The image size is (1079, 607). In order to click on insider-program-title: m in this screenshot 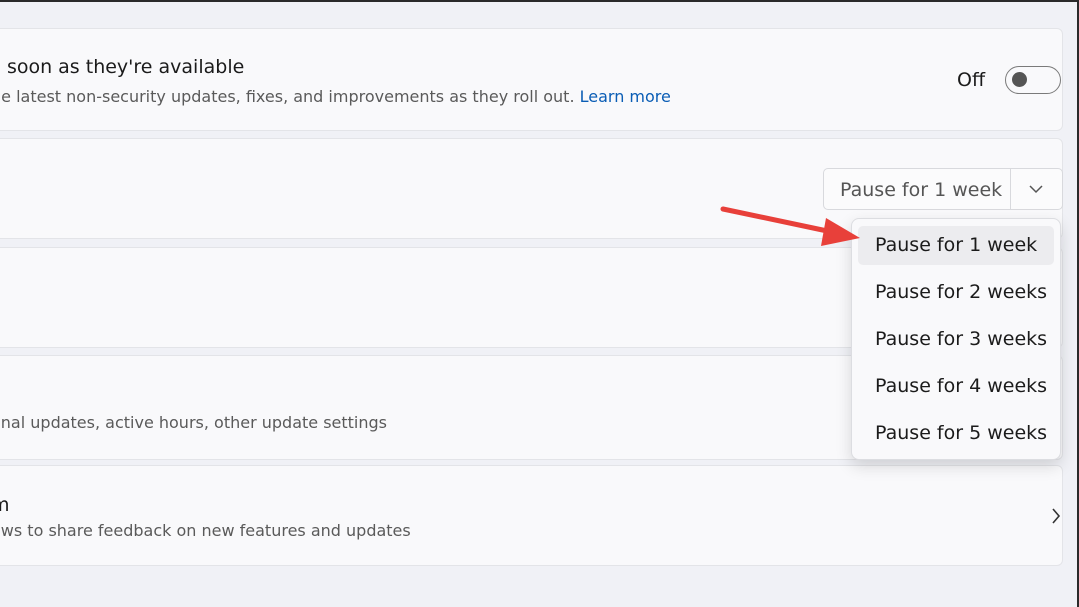, I will do `click(5, 505)`.